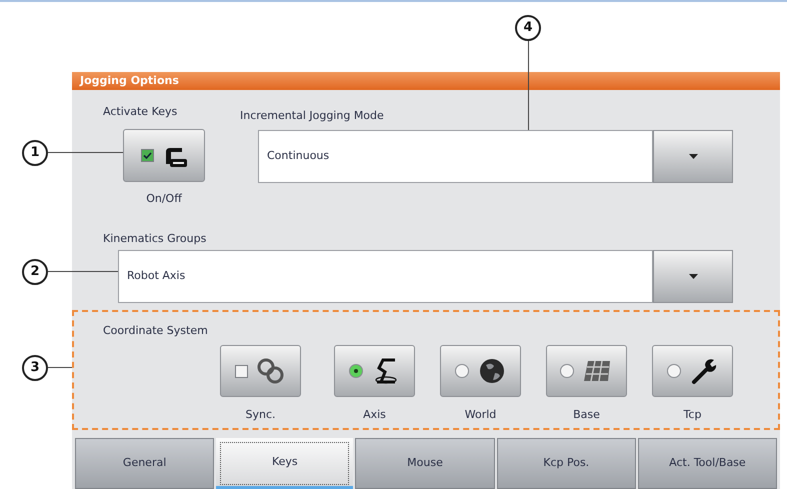 The image size is (787, 489). I want to click on button-caption: Tcp, so click(693, 415).